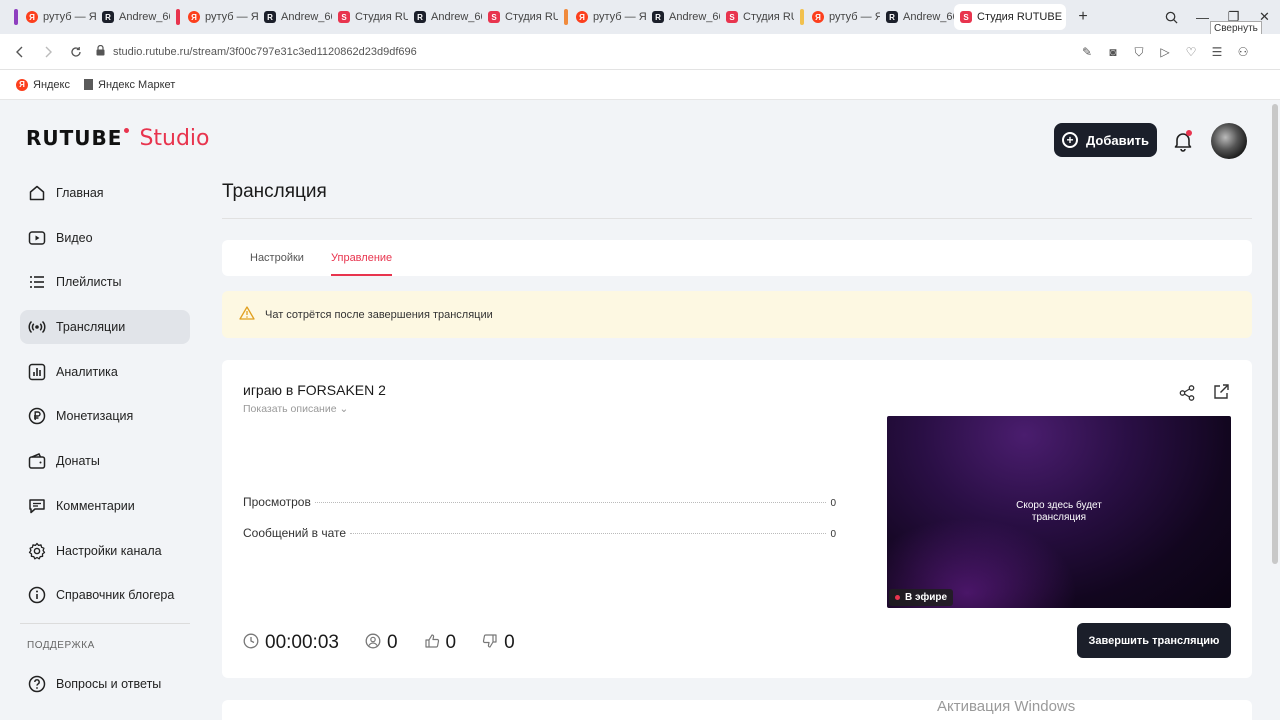  Describe the element at coordinates (105, 623) in the screenshot. I see `sidebar-divider` at that location.